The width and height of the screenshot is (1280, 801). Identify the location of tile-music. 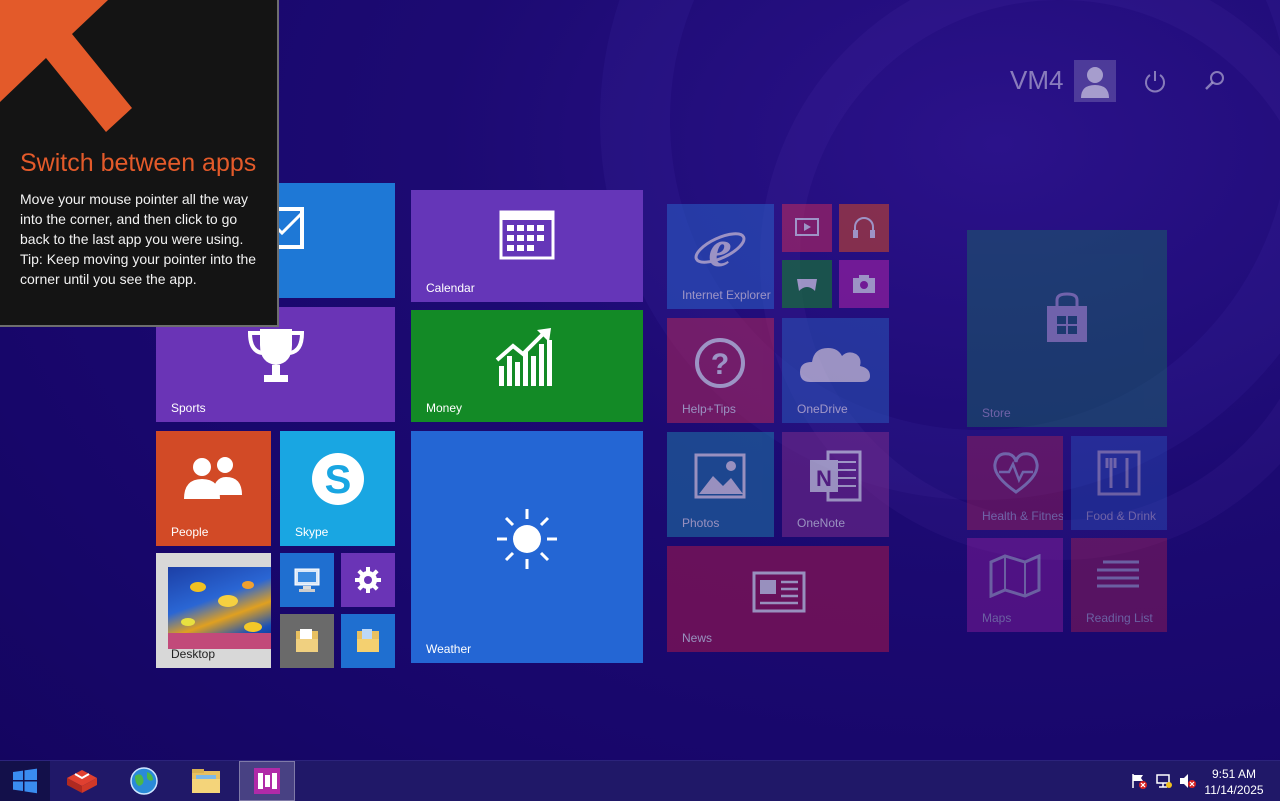
(864, 228).